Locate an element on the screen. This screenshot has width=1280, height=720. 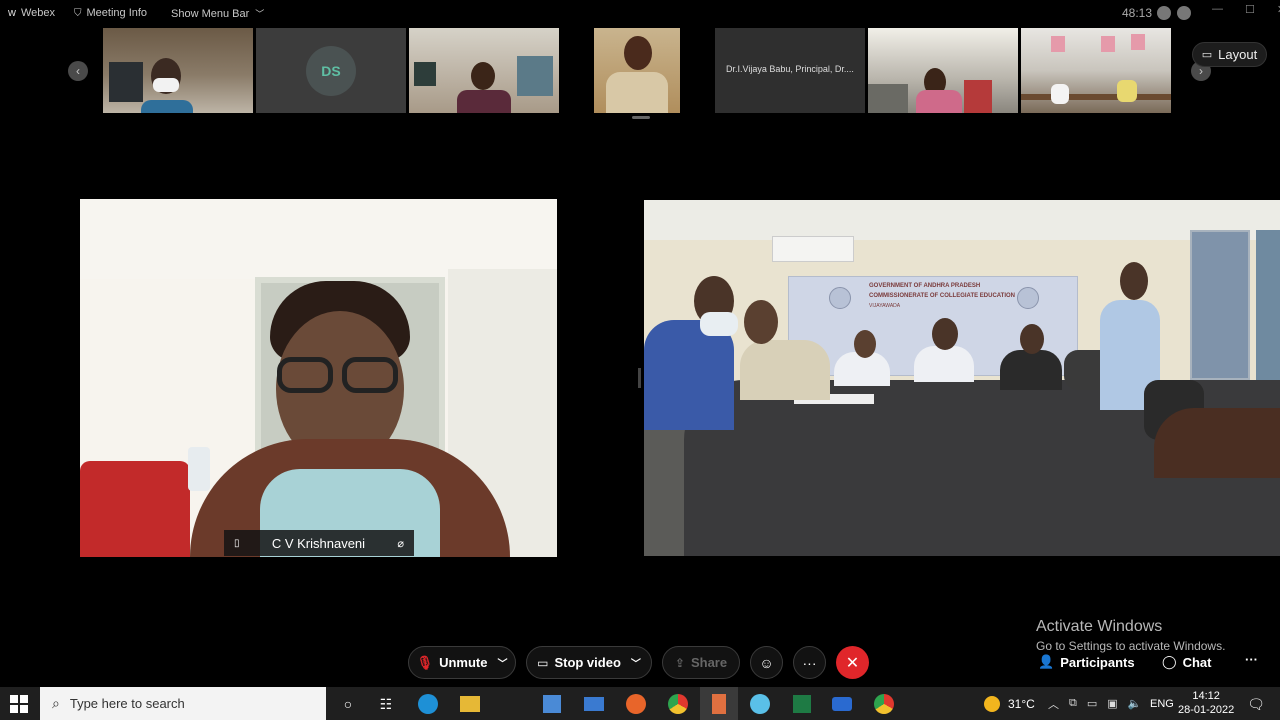
webex-app-icon is located at coordinates (760, 704).